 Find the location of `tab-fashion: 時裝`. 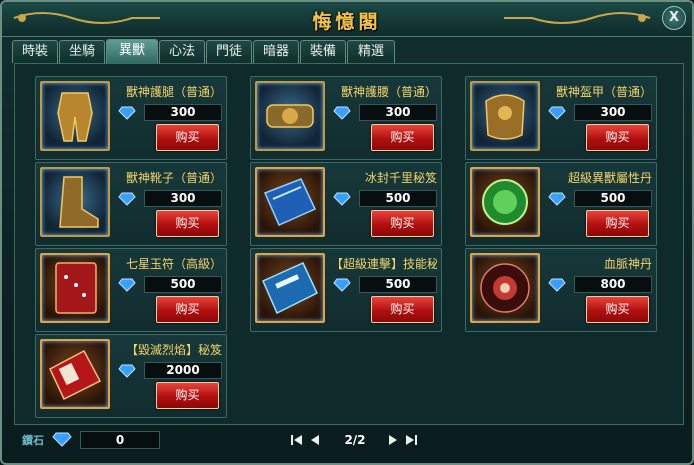

tab-fashion: 時裝 is located at coordinates (35, 51).